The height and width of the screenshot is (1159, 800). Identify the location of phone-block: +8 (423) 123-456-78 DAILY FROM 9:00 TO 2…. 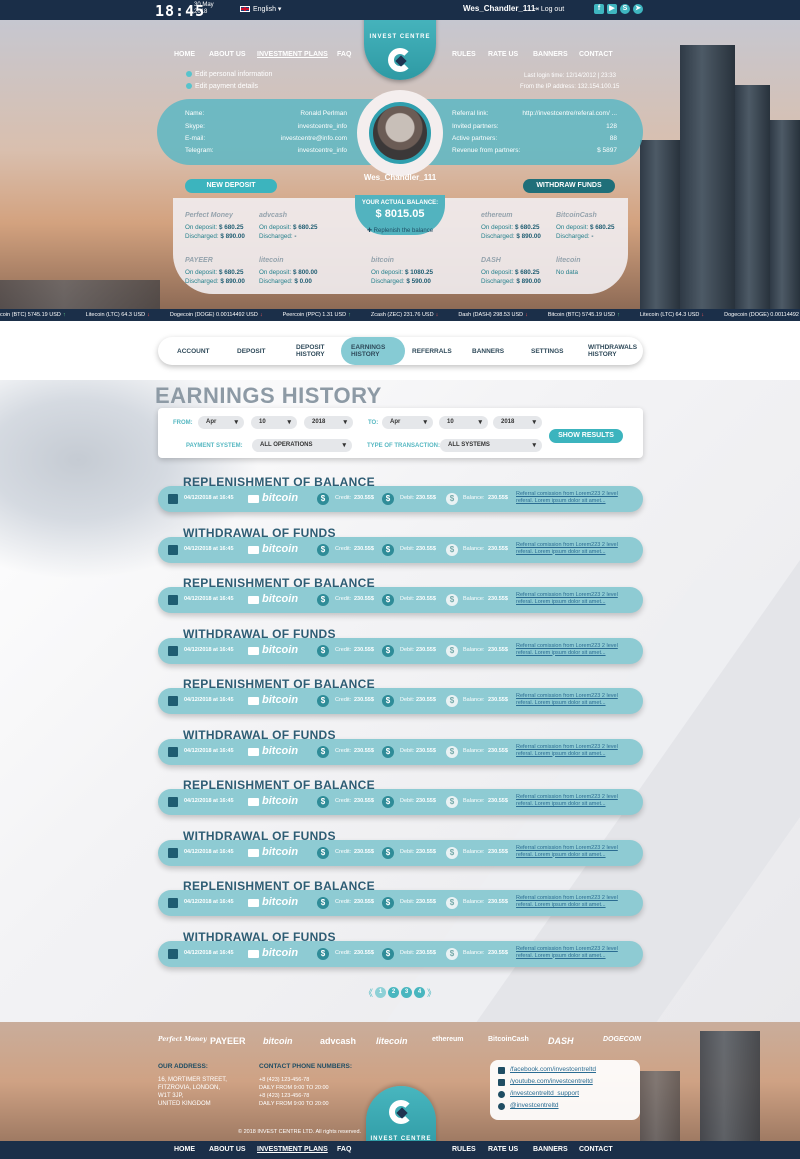
(294, 1092).